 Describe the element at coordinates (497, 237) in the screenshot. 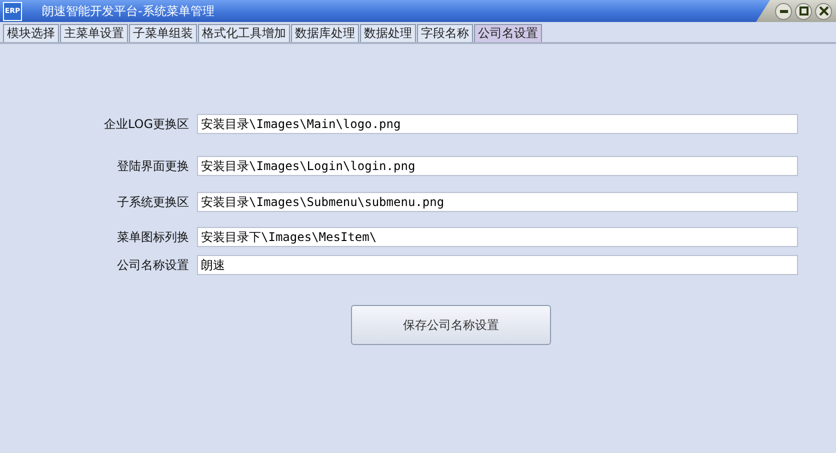

I see `input-field: 安装目录下\Images\MesItem\` at that location.